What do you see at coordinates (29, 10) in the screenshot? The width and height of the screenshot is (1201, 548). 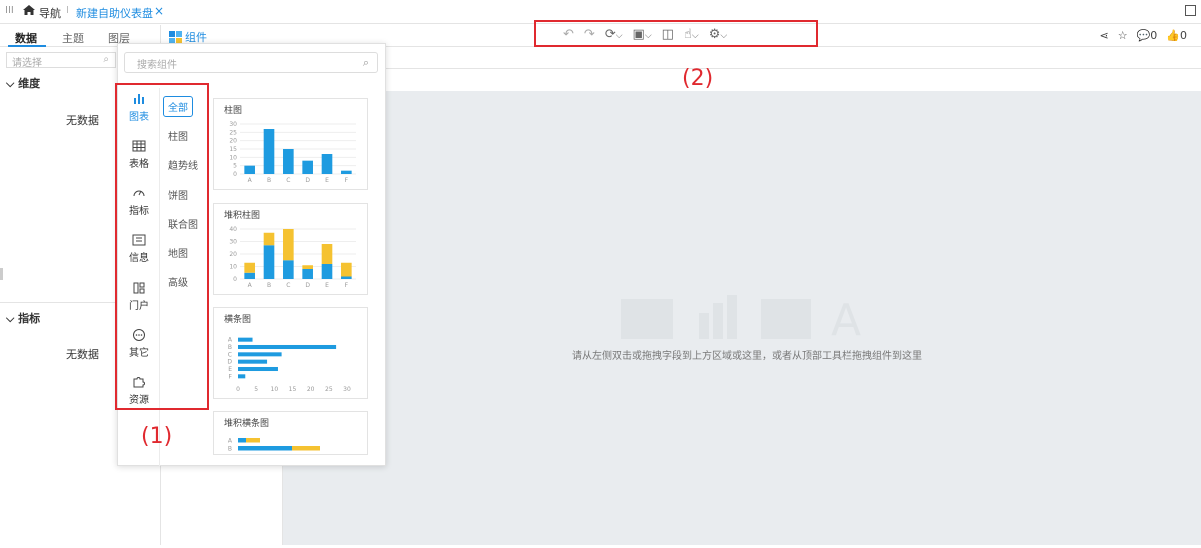 I see `home-icon` at bounding box center [29, 10].